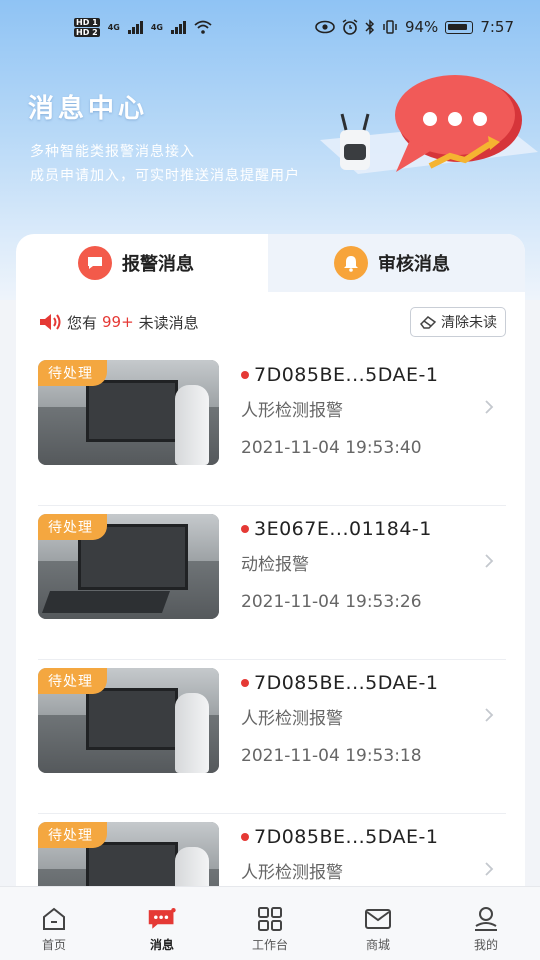 Image resolution: width=540 pixels, height=960 pixels. I want to click on network-type-1: 4G, so click(113, 27).